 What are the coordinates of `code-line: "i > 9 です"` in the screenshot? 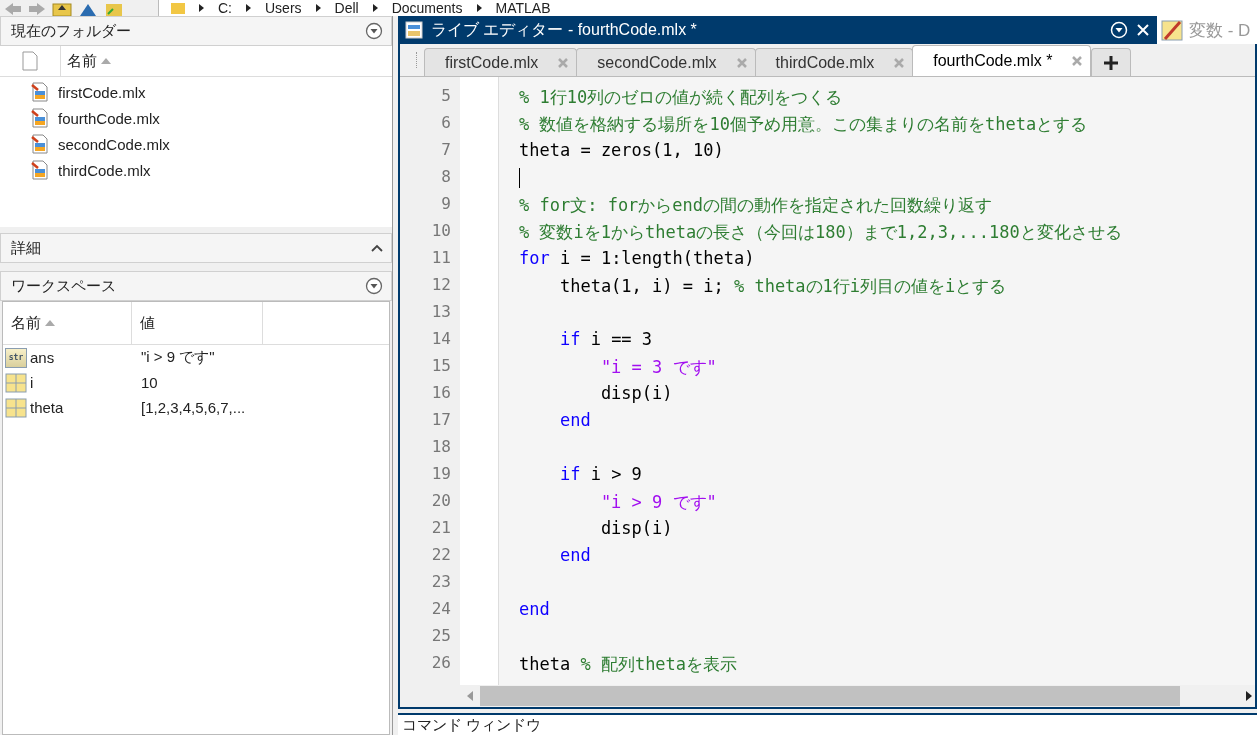 It's located at (658, 502).